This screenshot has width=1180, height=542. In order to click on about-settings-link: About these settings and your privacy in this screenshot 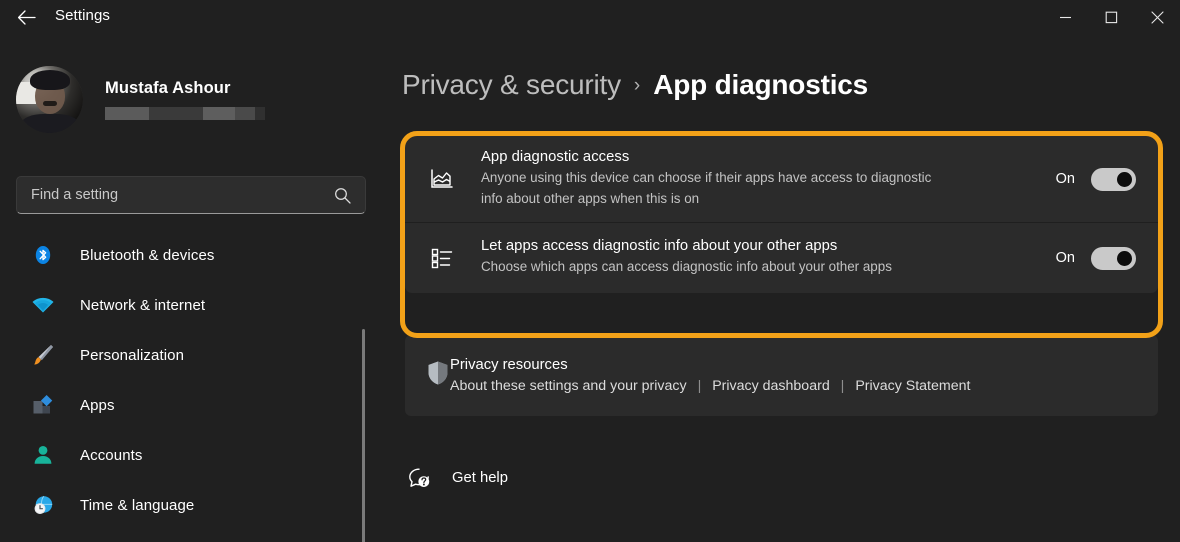, I will do `click(568, 386)`.